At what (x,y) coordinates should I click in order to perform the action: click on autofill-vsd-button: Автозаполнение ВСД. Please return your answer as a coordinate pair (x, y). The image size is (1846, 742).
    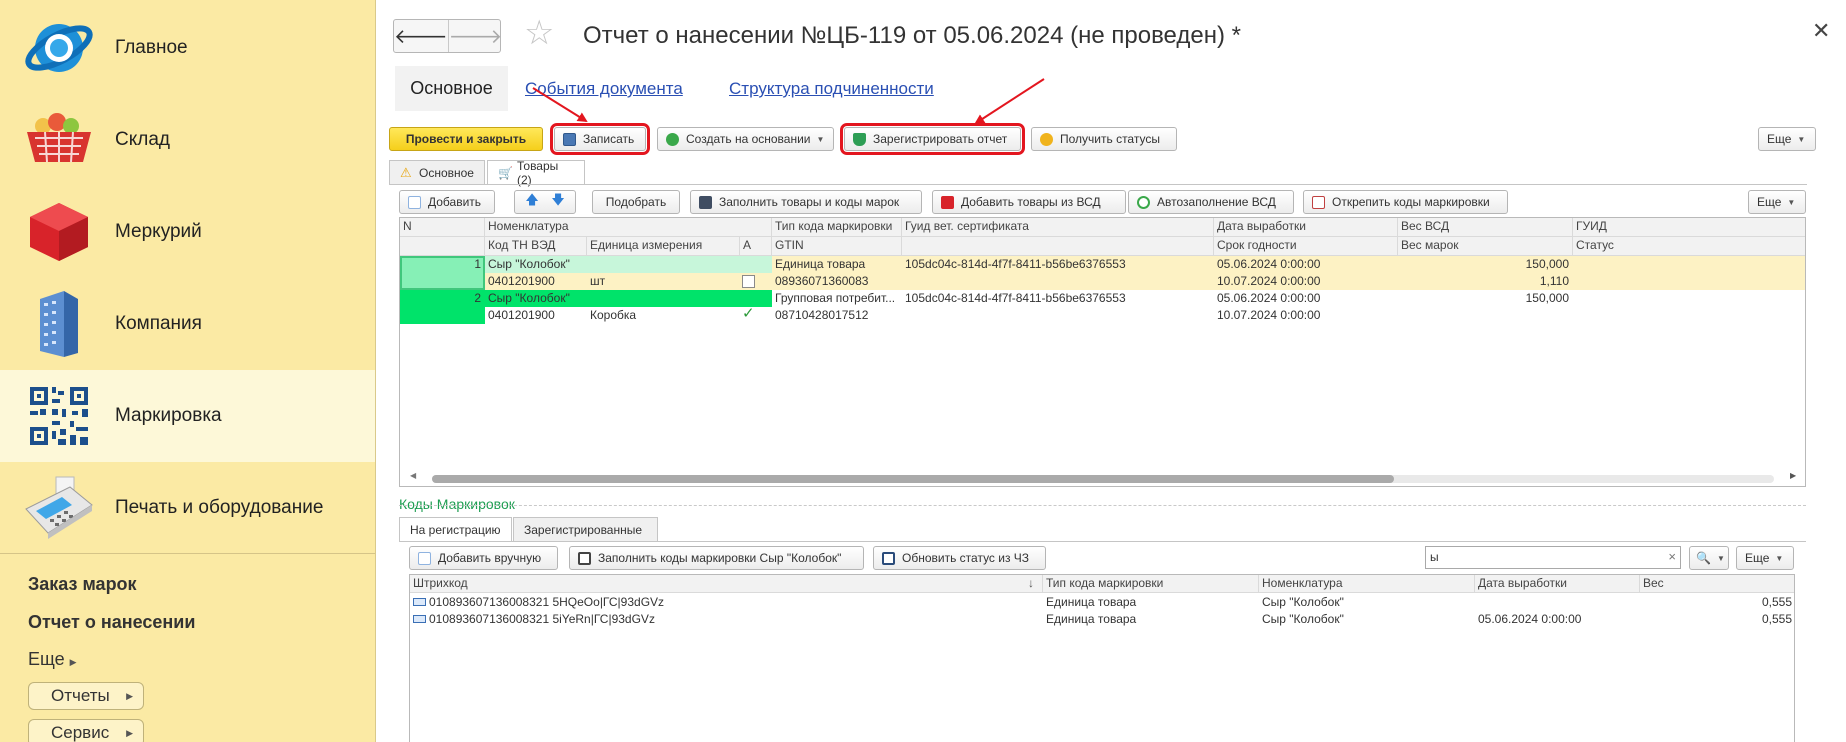
    Looking at the image, I should click on (1211, 202).